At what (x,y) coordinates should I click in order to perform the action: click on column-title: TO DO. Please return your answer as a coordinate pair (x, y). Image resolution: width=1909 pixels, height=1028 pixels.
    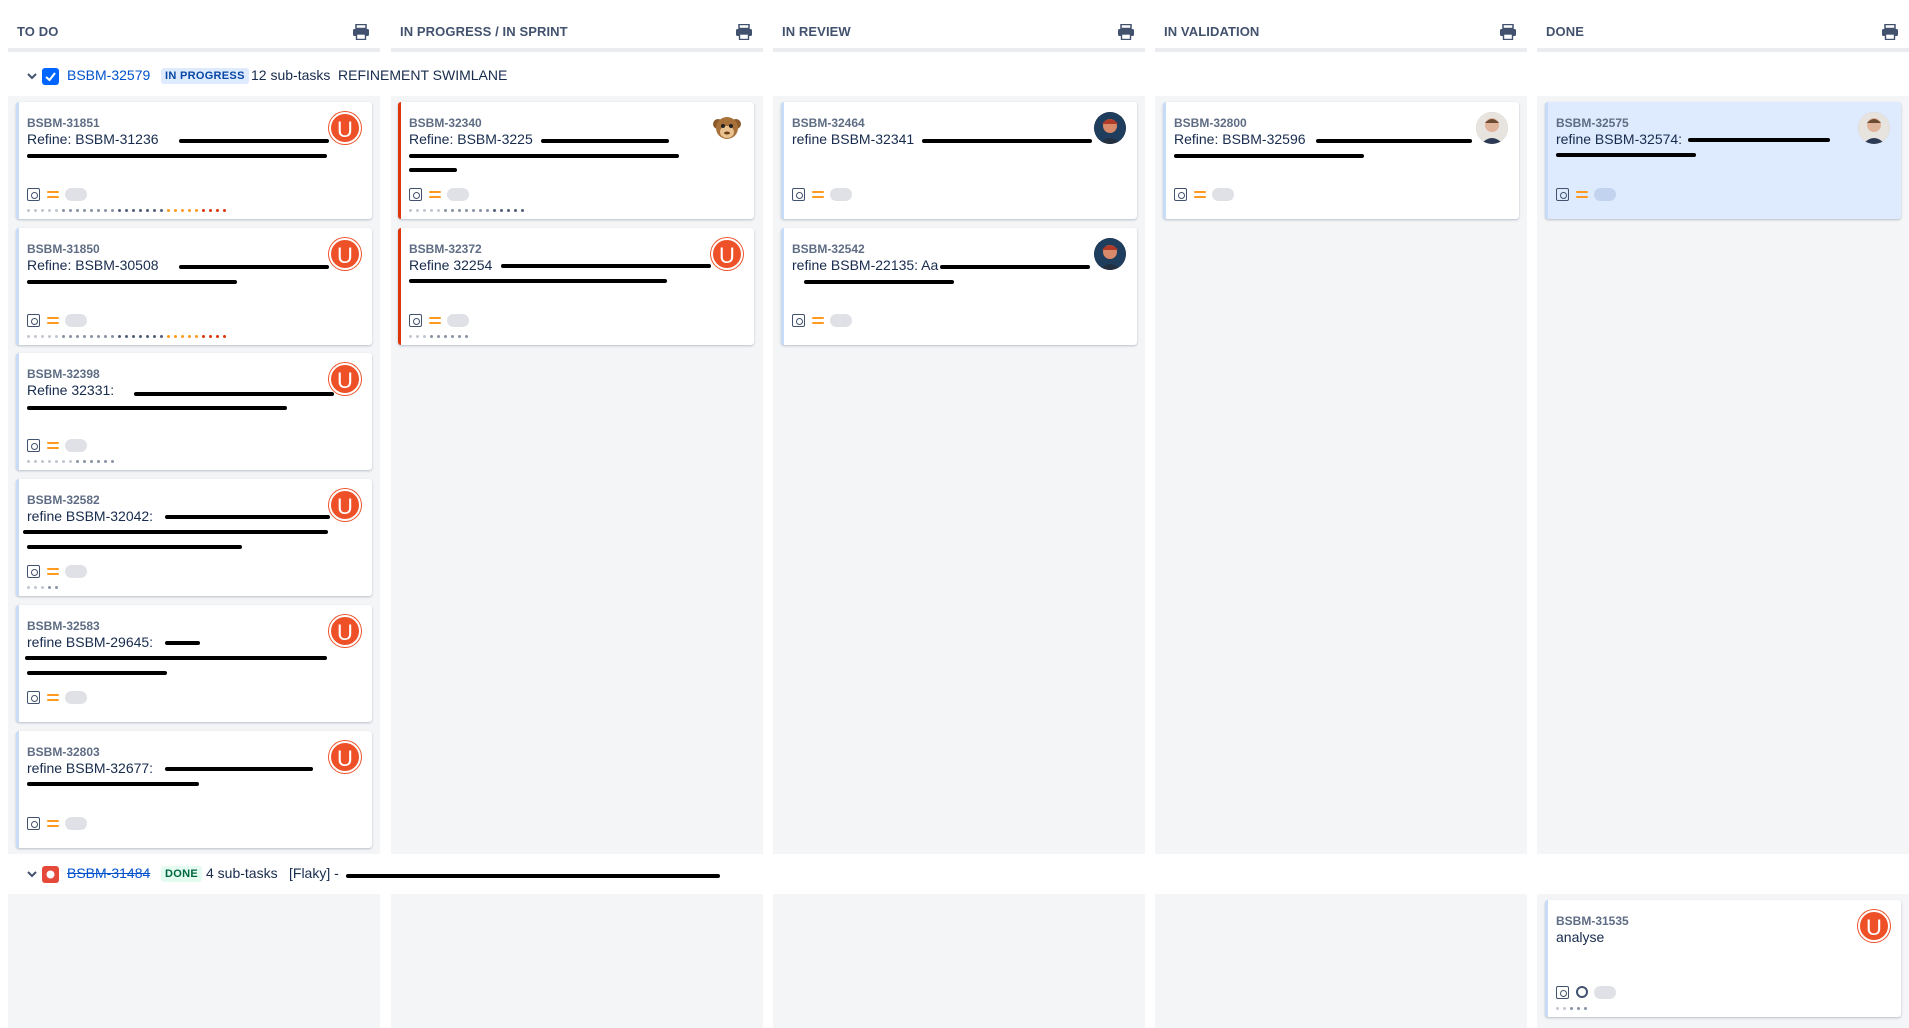
    Looking at the image, I should click on (38, 31).